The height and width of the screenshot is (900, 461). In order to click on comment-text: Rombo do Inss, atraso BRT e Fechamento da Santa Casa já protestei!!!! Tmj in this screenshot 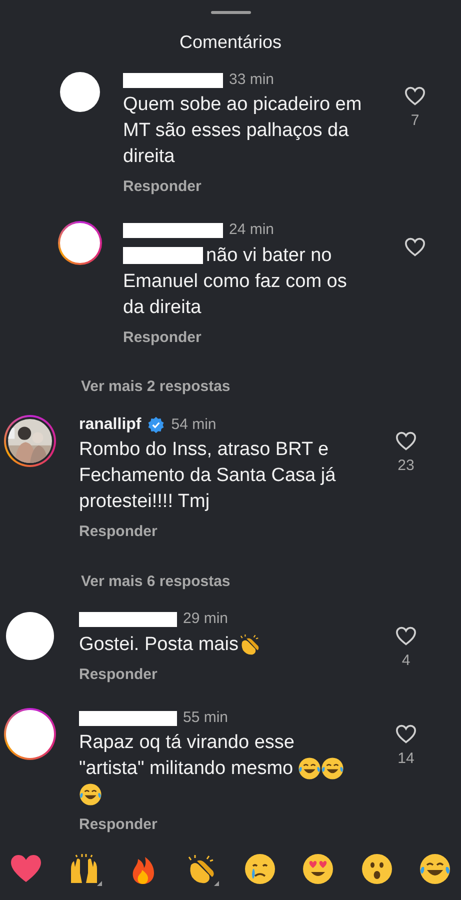, I will do `click(208, 476)`.